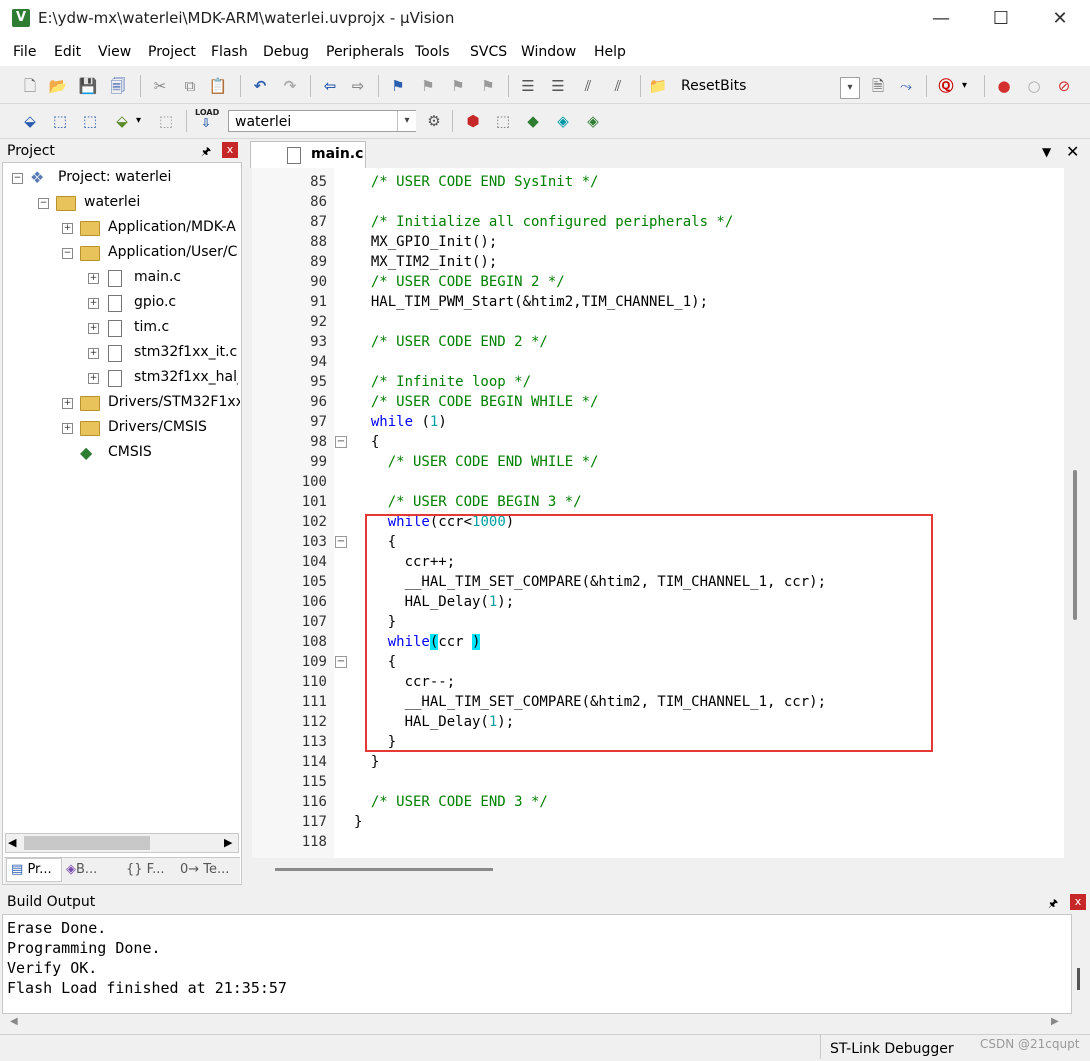  Describe the element at coordinates (713, 86) in the screenshot. I see `find-combo-text: ResetBits` at that location.